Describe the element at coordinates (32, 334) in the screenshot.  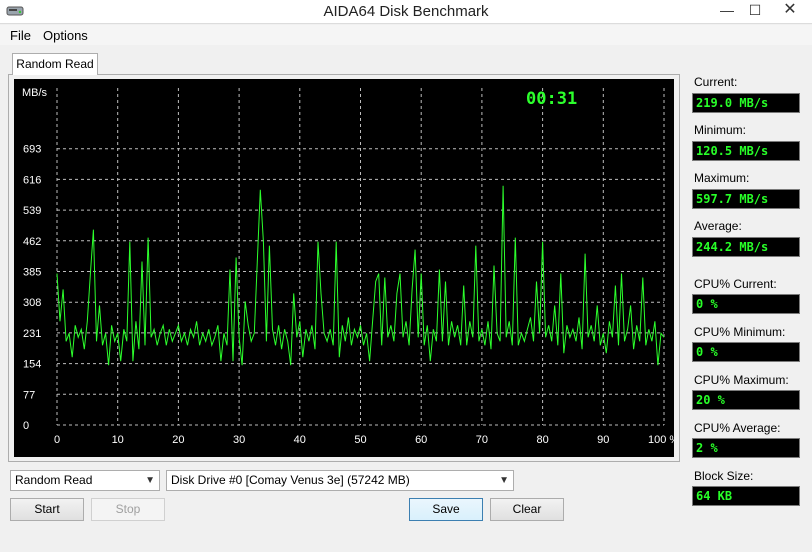
I see `y-tick-label: 231` at that location.